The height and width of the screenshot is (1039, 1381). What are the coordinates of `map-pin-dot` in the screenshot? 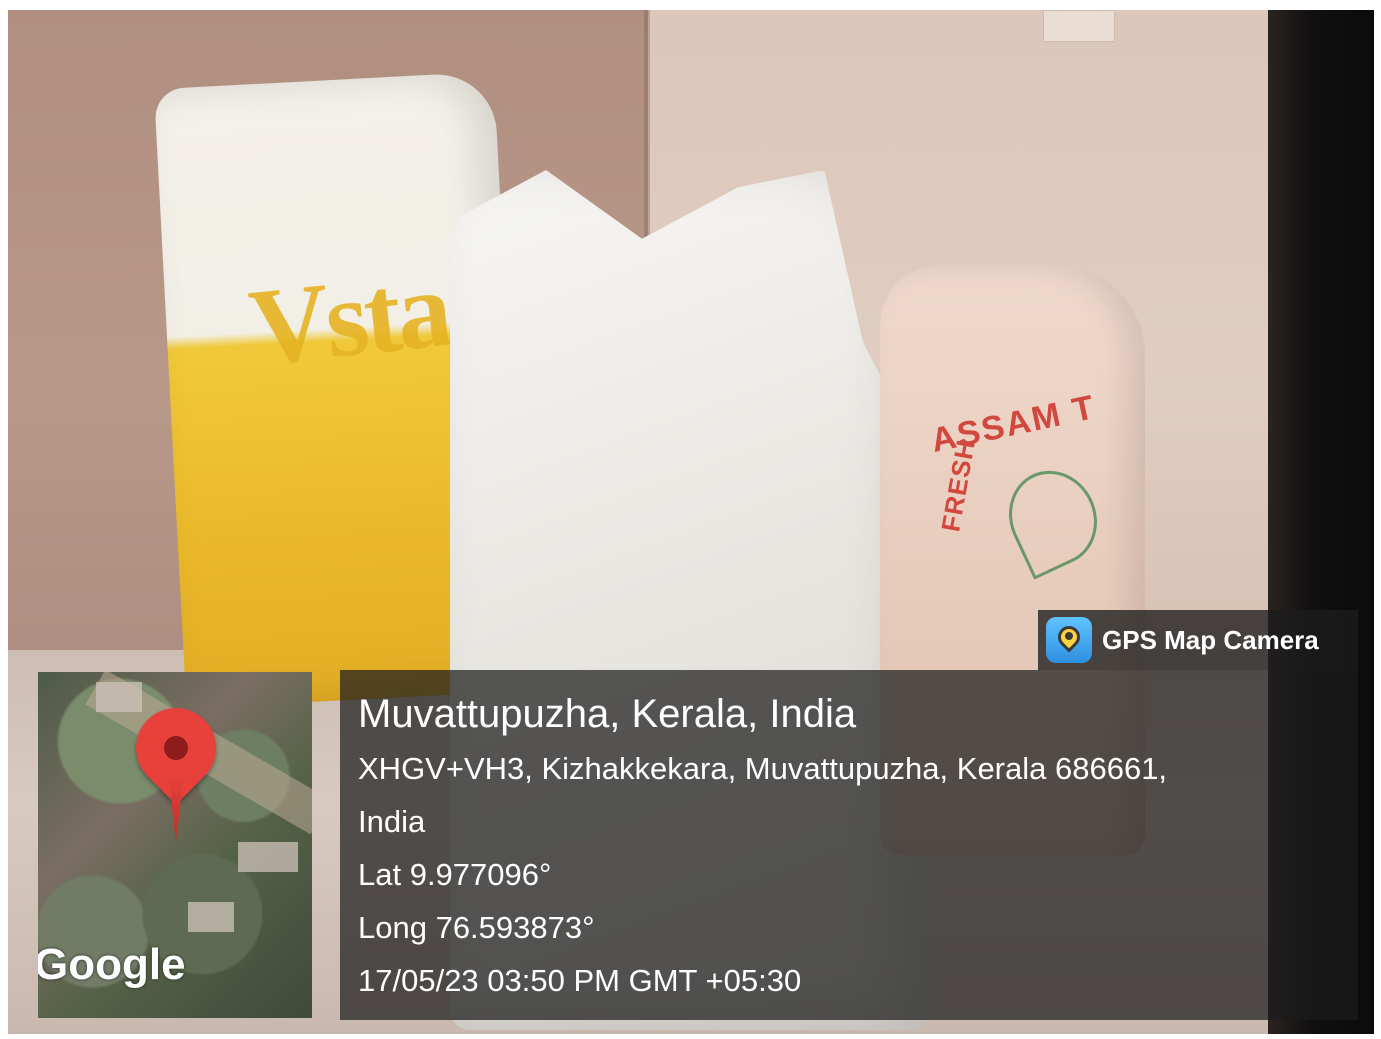 It's located at (176, 748).